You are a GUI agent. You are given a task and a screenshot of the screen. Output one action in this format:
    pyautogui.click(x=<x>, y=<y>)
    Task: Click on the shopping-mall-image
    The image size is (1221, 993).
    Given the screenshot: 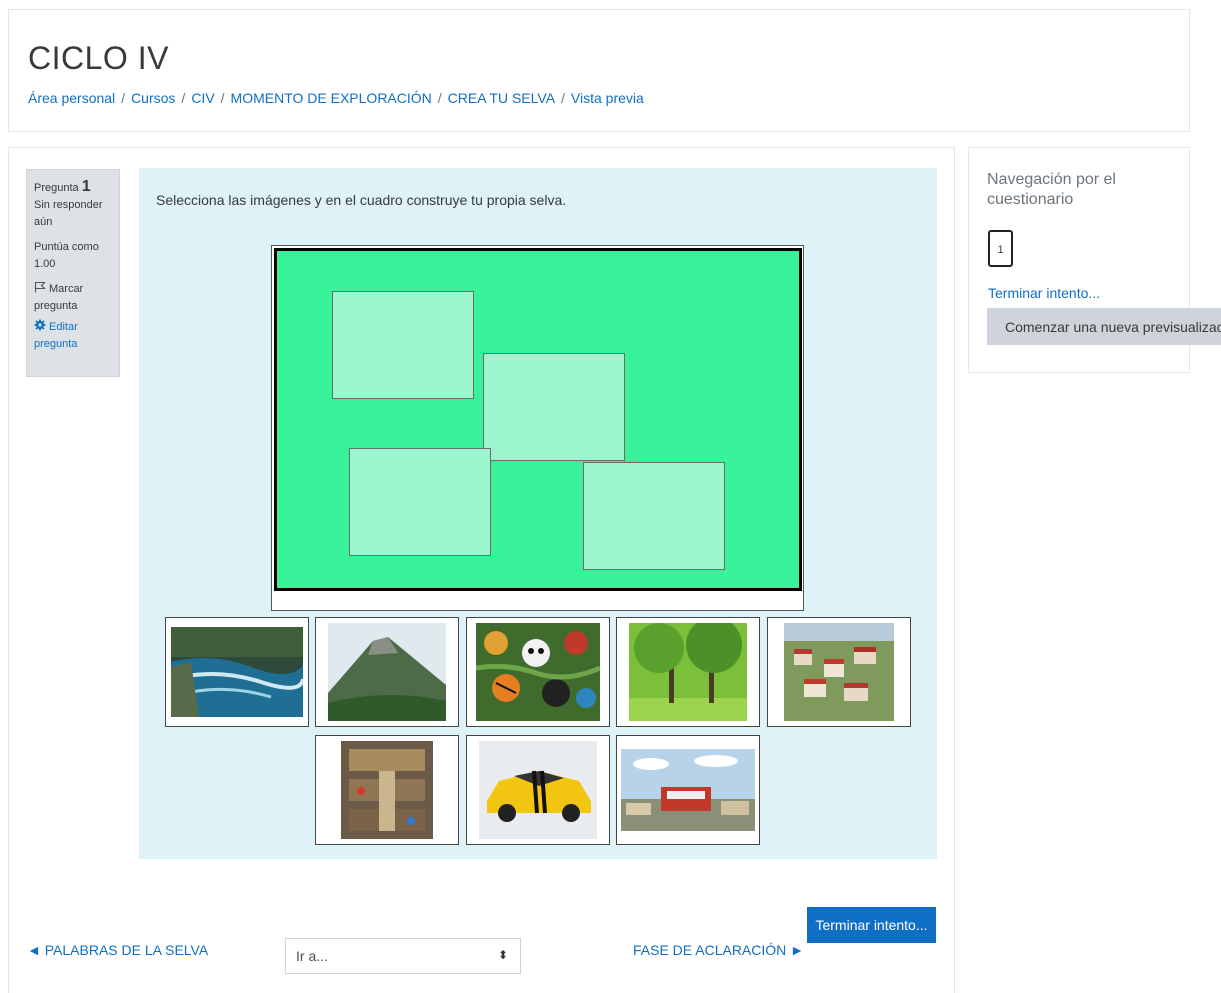 What is the action you would take?
    pyautogui.click(x=387, y=790)
    